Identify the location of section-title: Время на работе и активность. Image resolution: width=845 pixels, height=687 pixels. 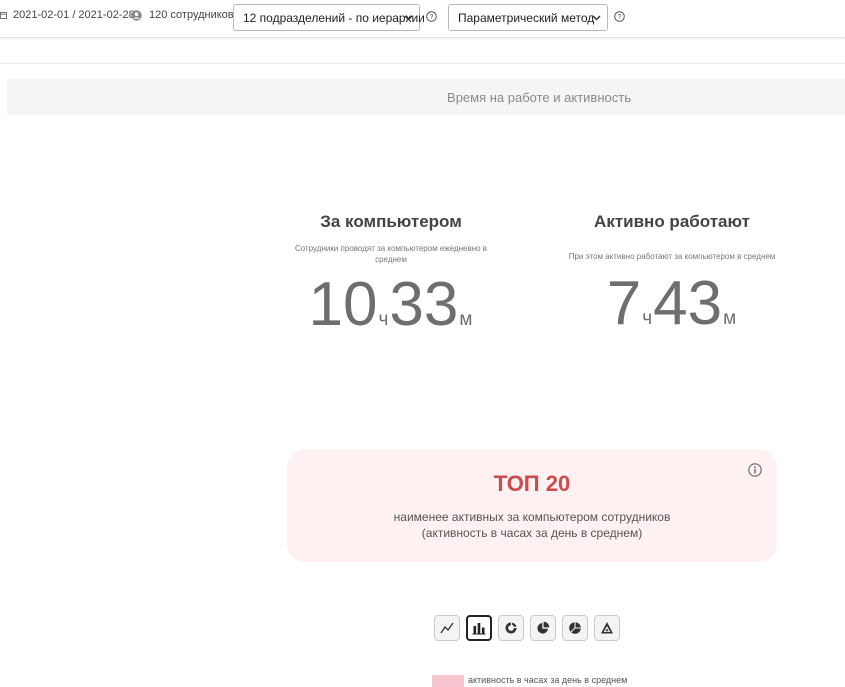
(539, 97).